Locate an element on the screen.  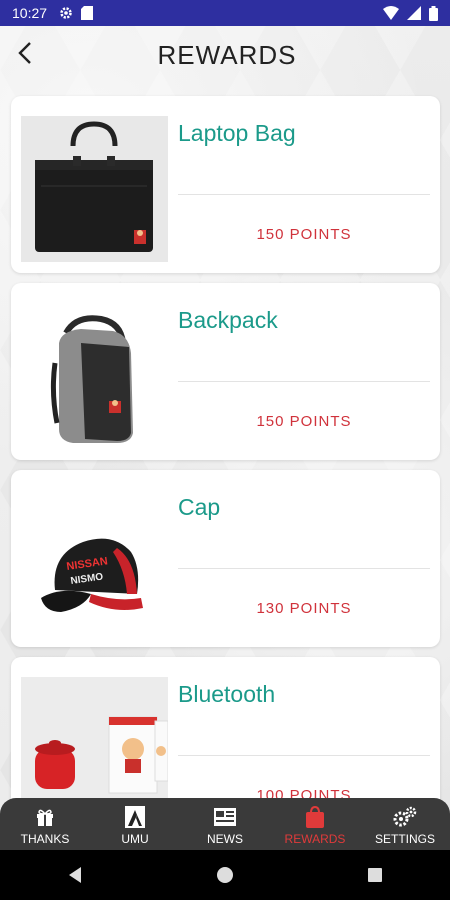
wifi-icon is located at coordinates (391, 13).